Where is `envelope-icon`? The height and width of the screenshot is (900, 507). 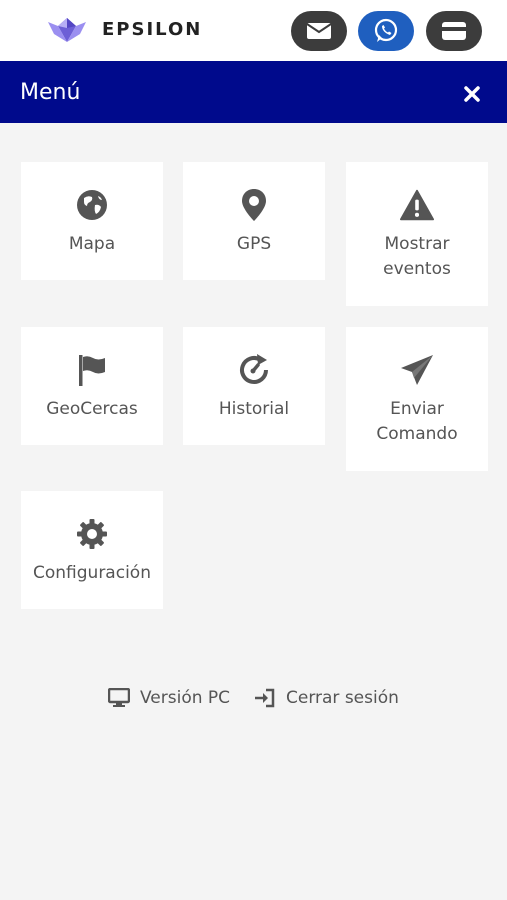
envelope-icon is located at coordinates (319, 31).